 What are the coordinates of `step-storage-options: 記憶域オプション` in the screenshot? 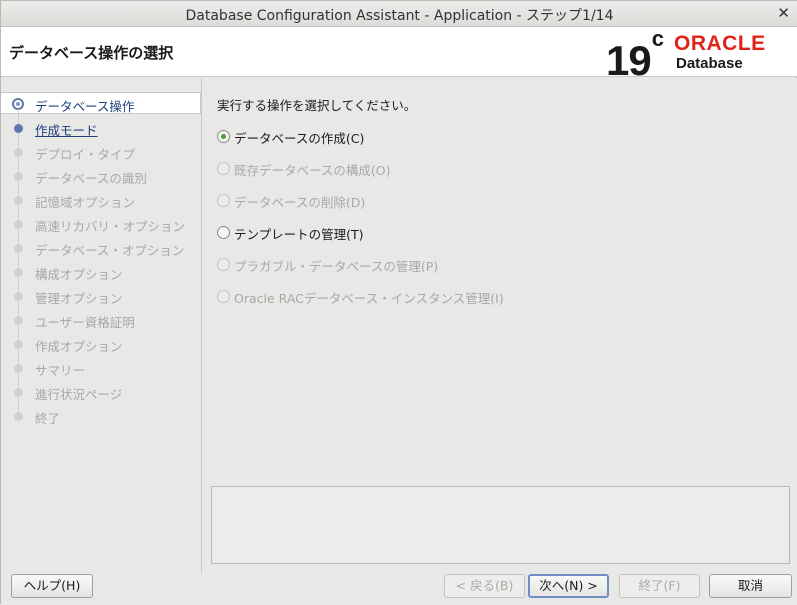 It's located at (101, 196).